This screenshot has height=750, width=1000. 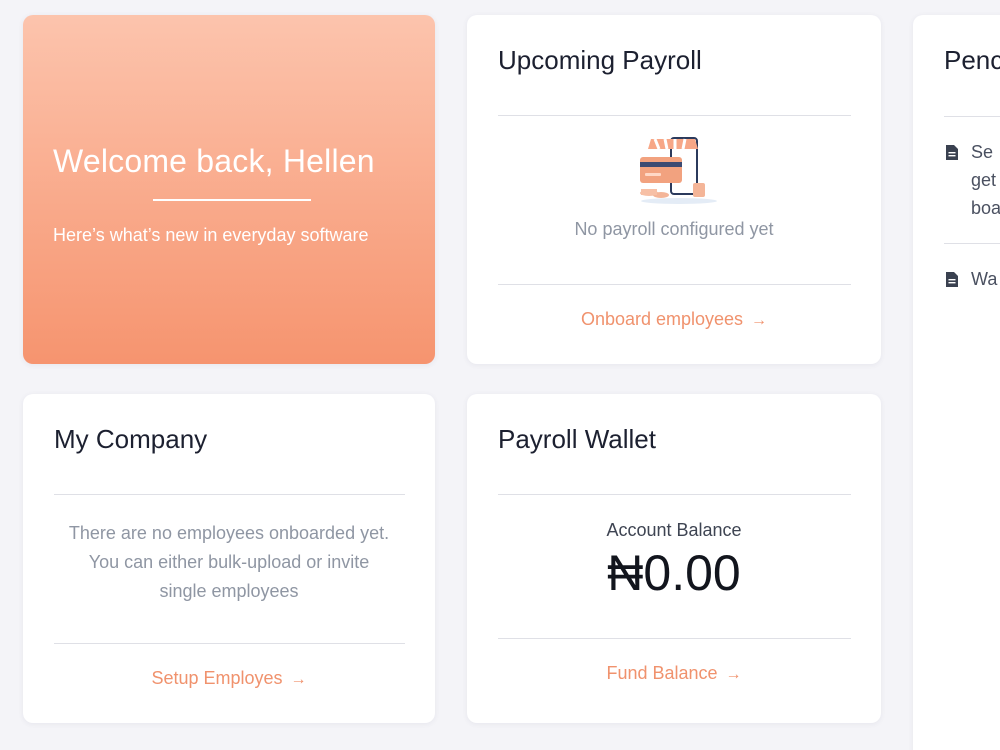 I want to click on upcoming-payroll-title: Upcoming Payroll, so click(x=600, y=60).